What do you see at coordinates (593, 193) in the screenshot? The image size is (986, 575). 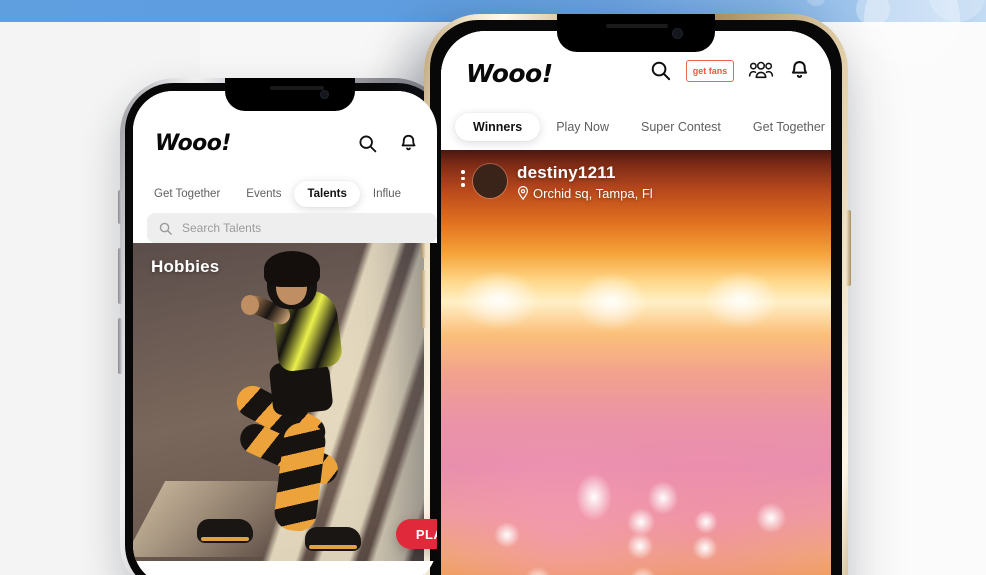 I see `post-location-text: Orchid sq, Tampa, Fl` at bounding box center [593, 193].